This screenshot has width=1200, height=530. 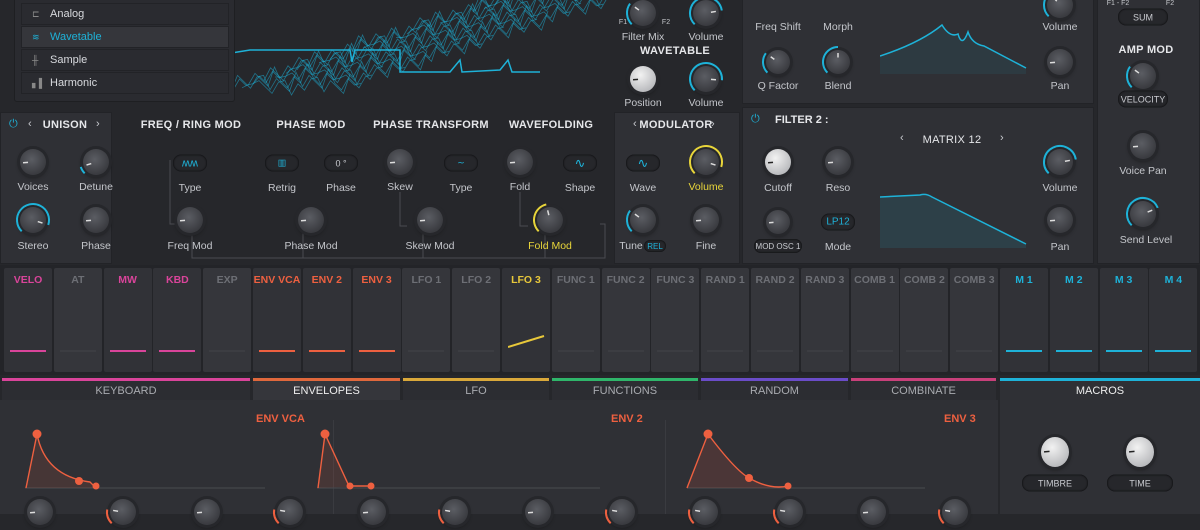 I want to click on mod-source-slot: ENV 2, so click(x=327, y=320).